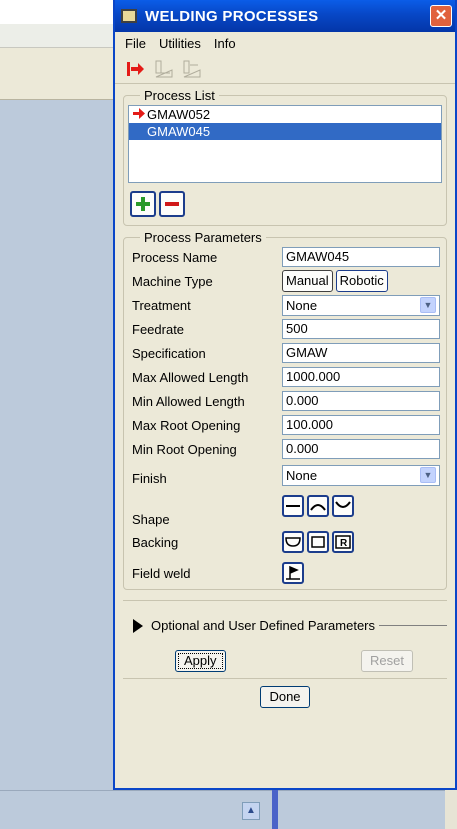 The image size is (457, 829). I want to click on done-row: Done, so click(285, 696).